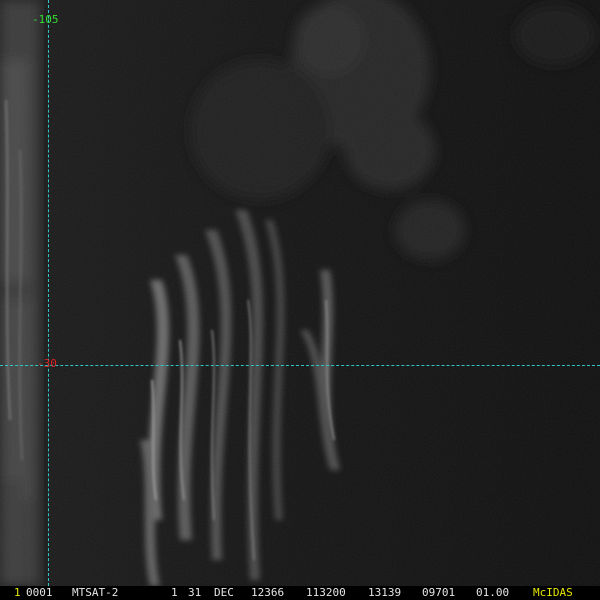 This screenshot has width=600, height=600. I want to click on element-start: 09701, so click(439, 592).